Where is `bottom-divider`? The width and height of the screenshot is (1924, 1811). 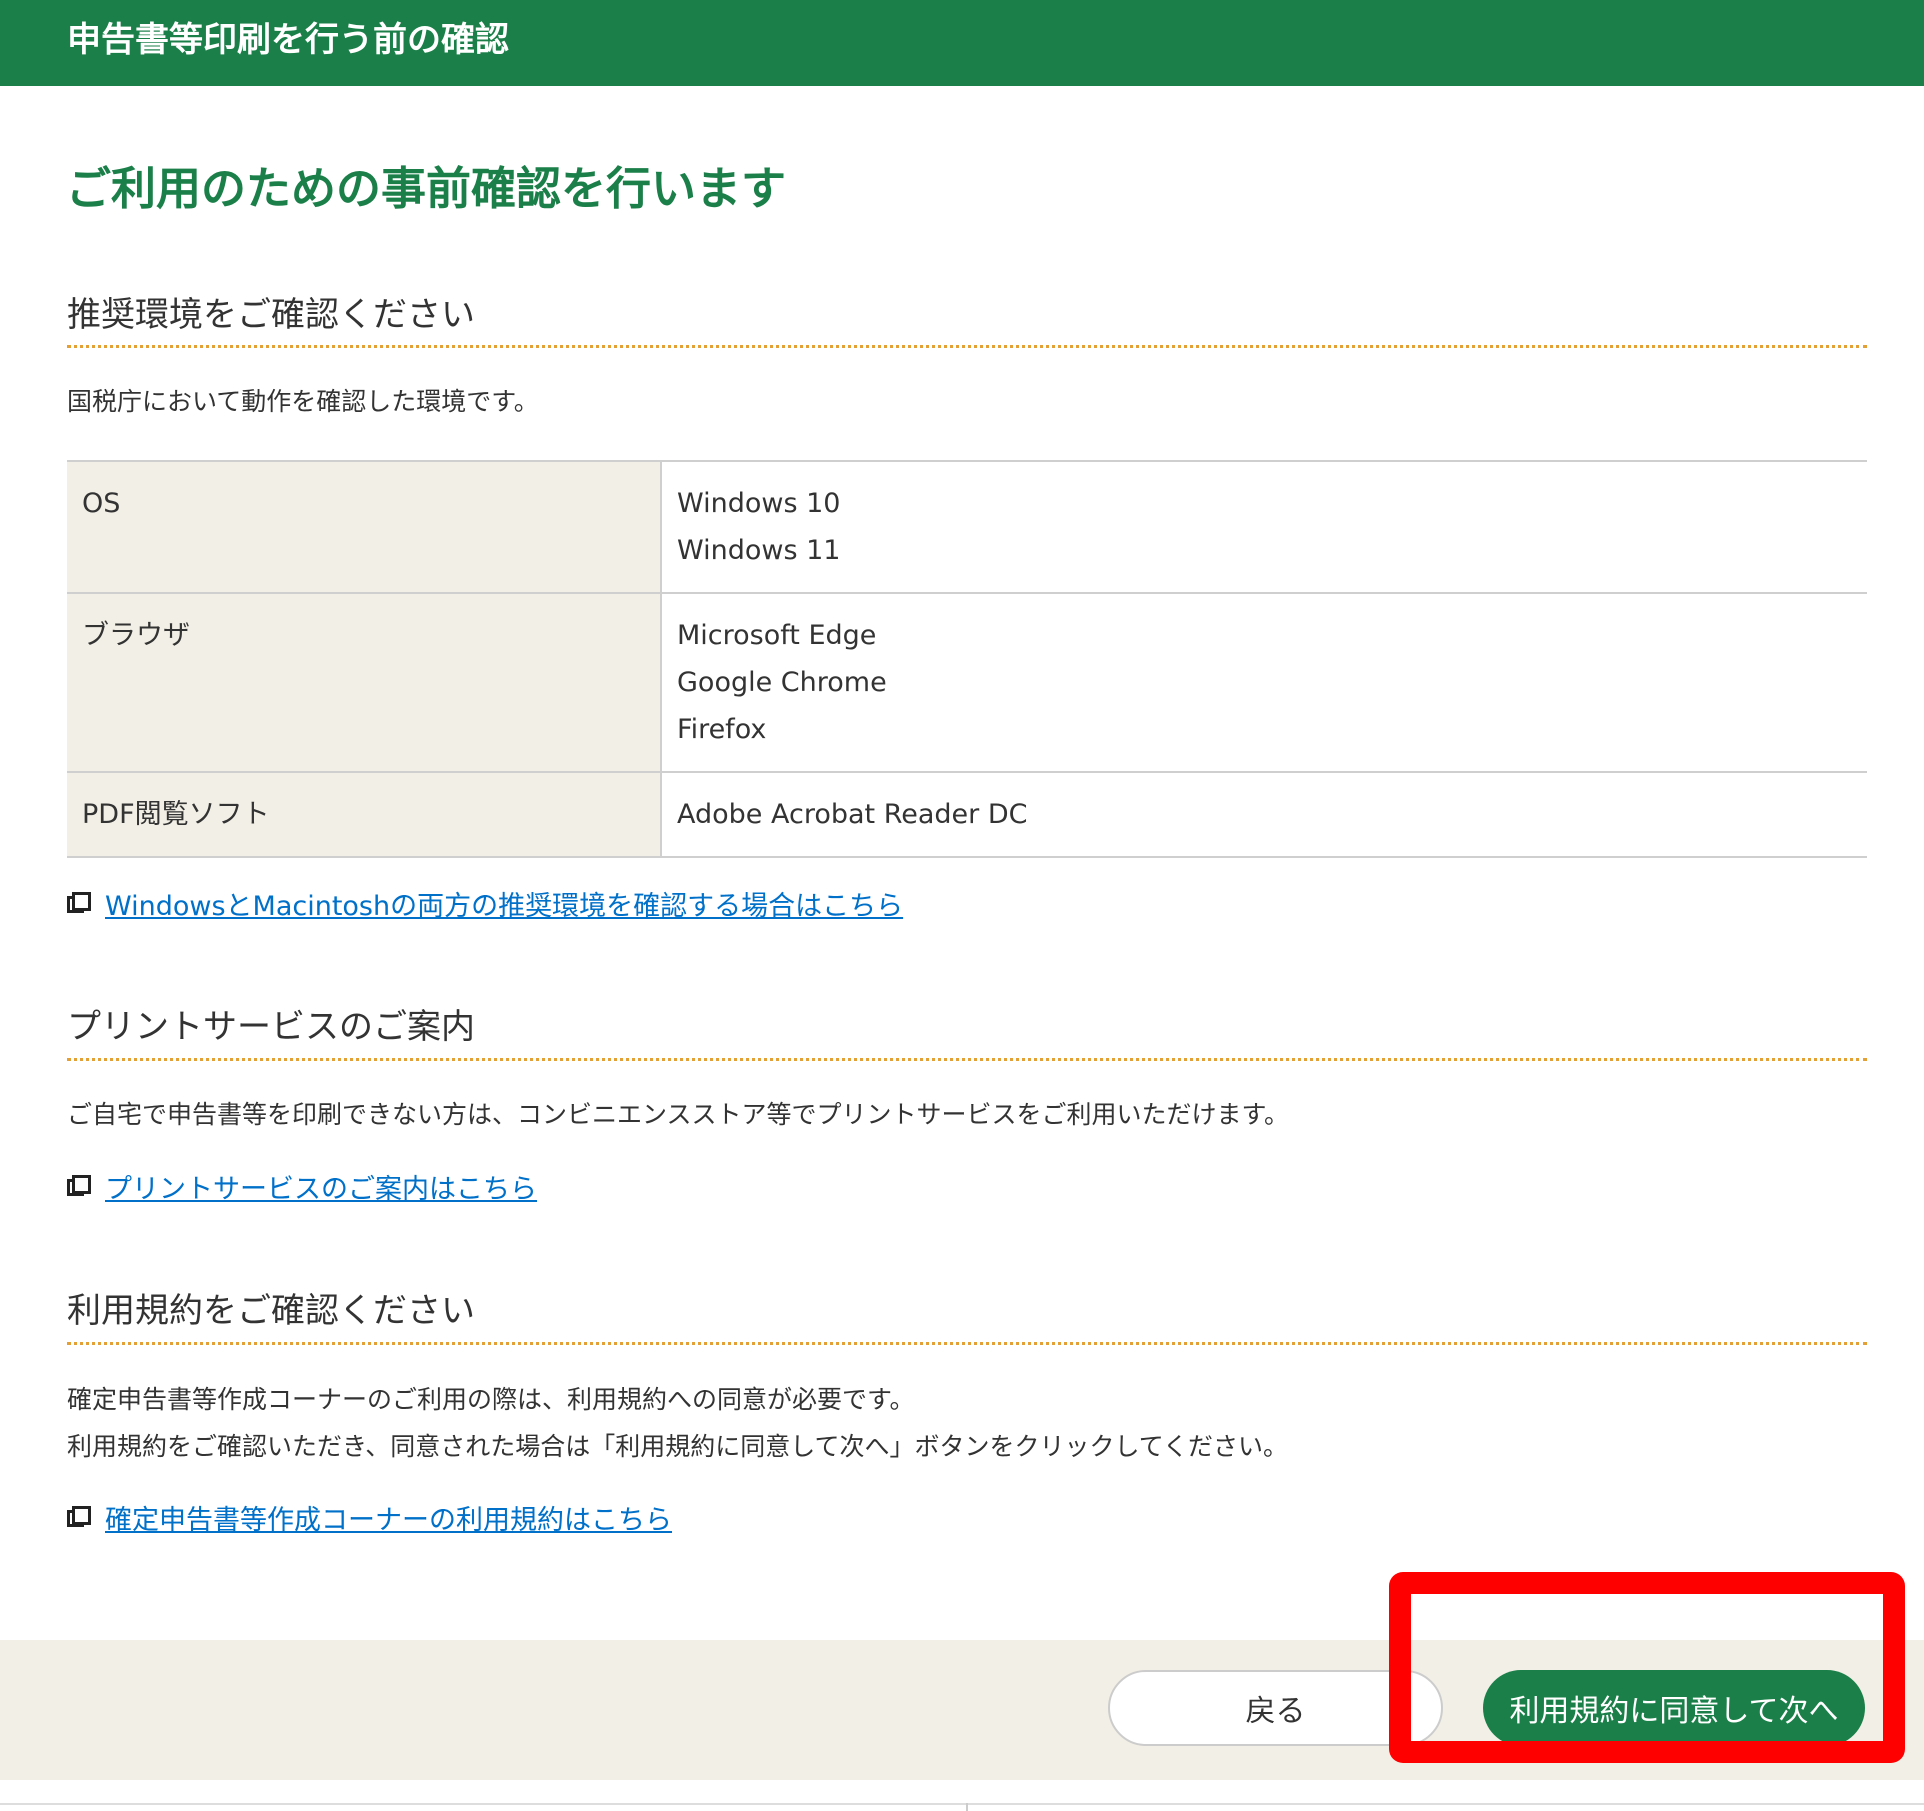 bottom-divider is located at coordinates (962, 1804).